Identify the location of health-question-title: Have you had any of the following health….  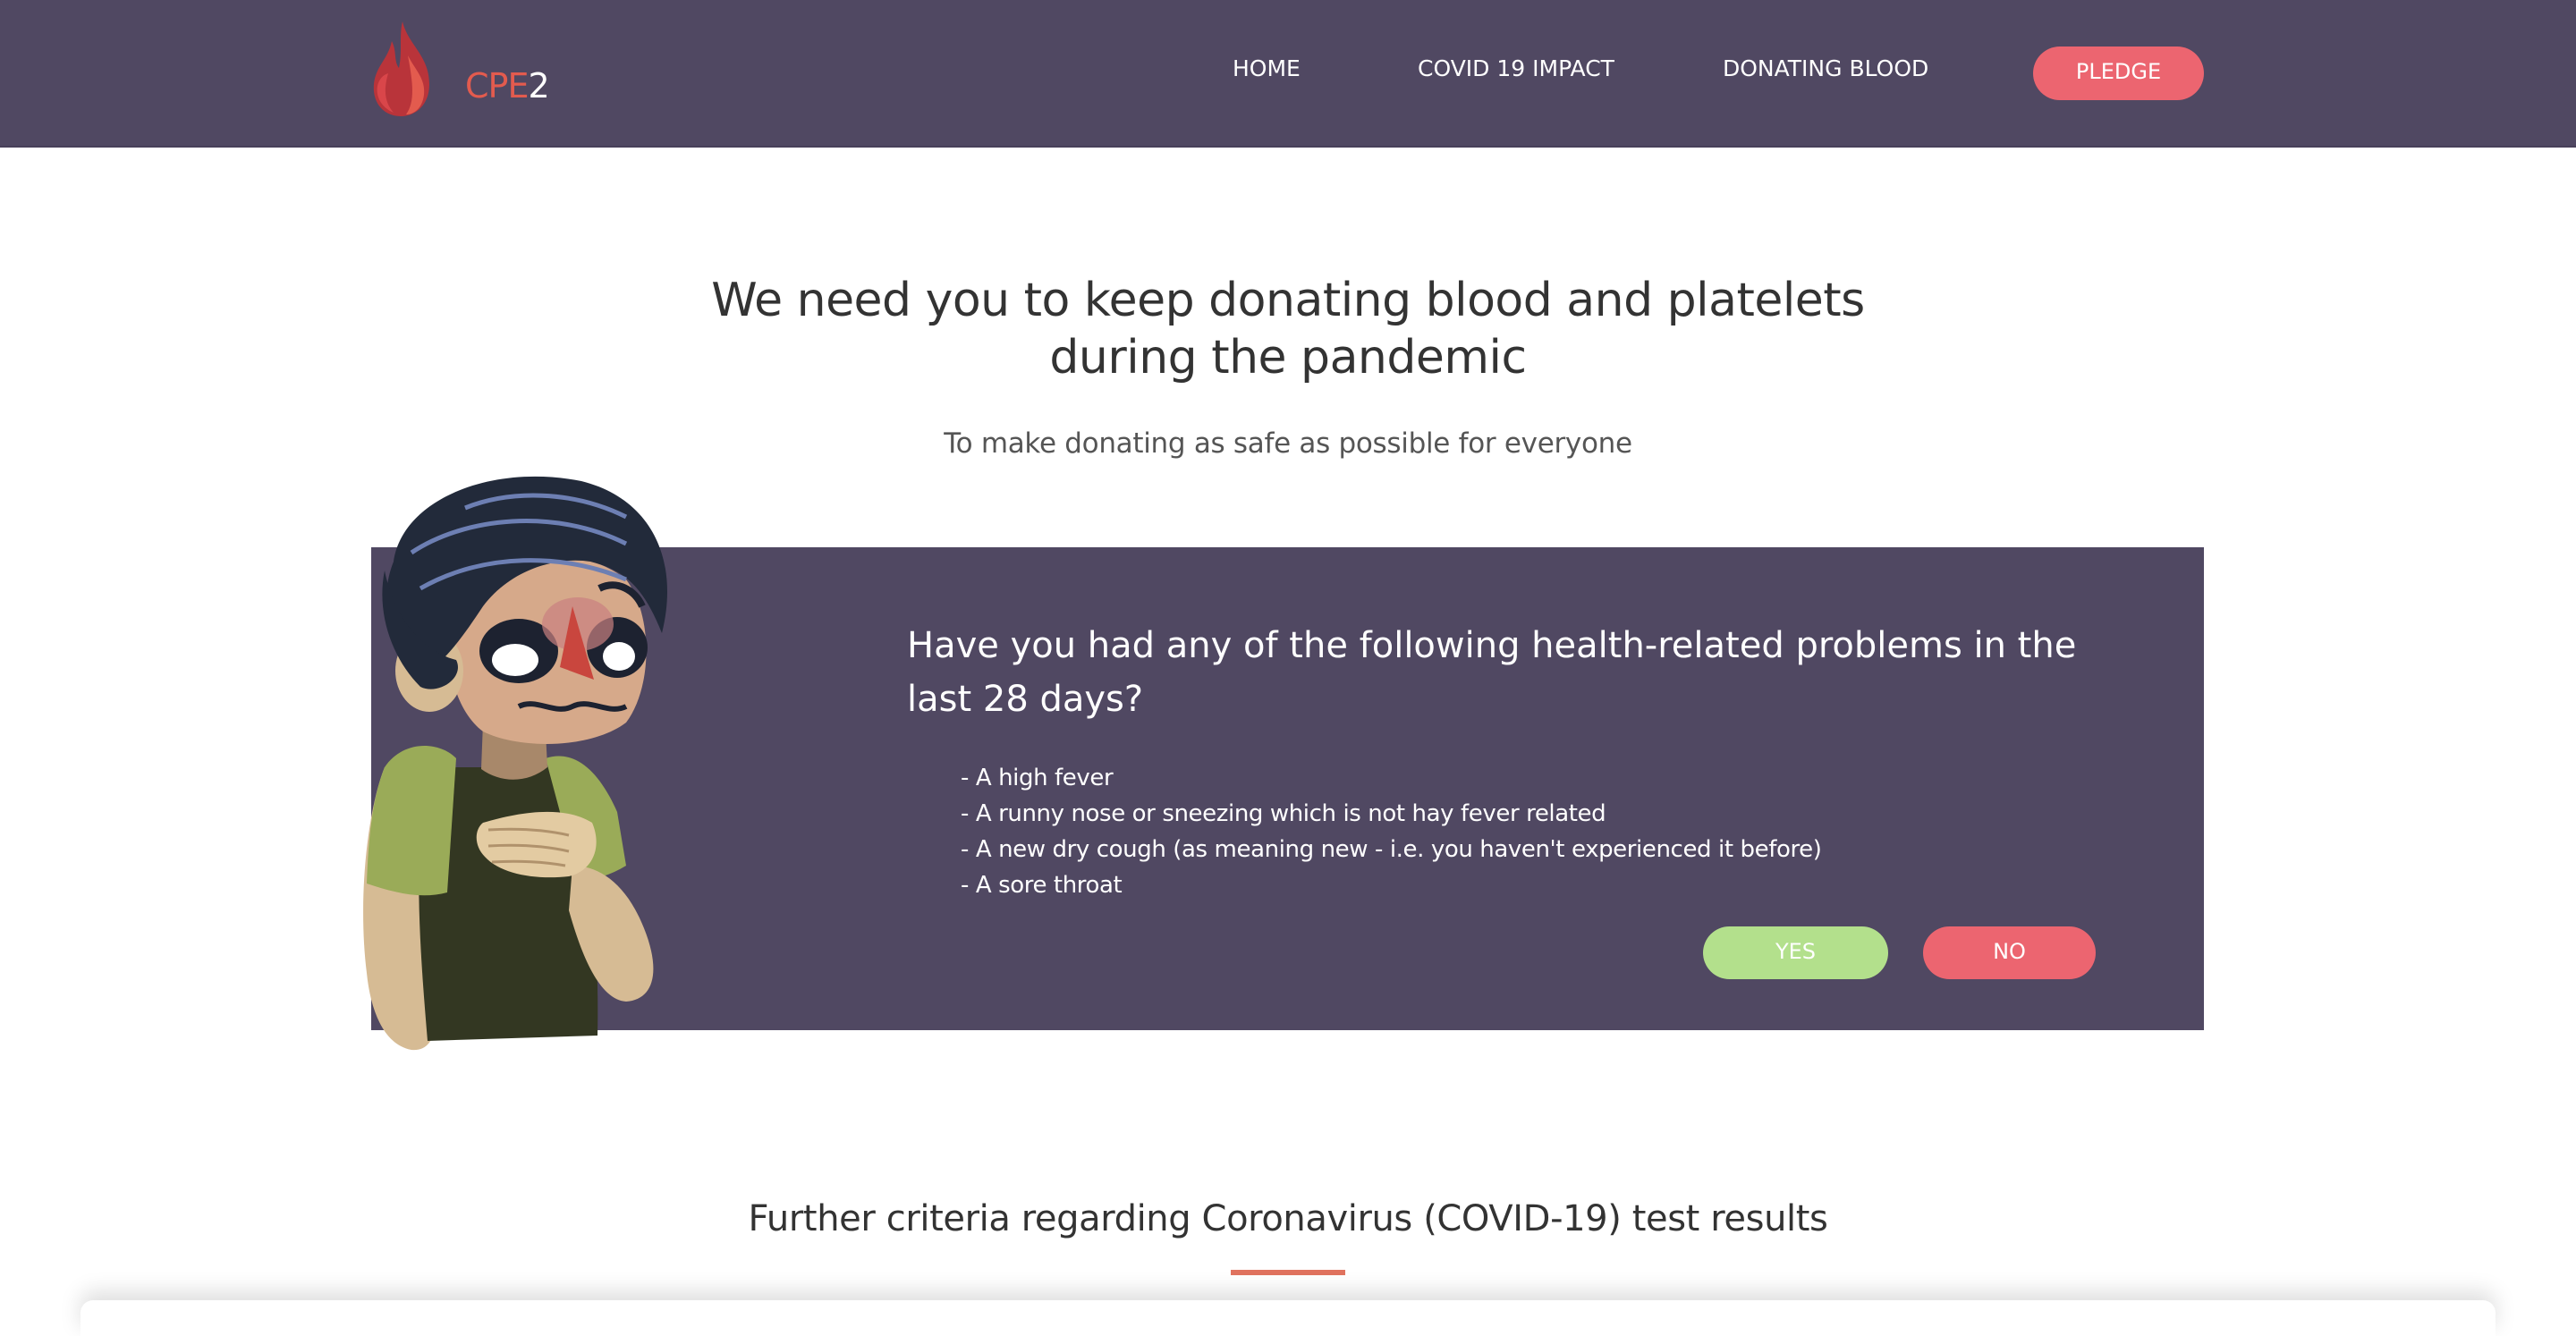
(1492, 673).